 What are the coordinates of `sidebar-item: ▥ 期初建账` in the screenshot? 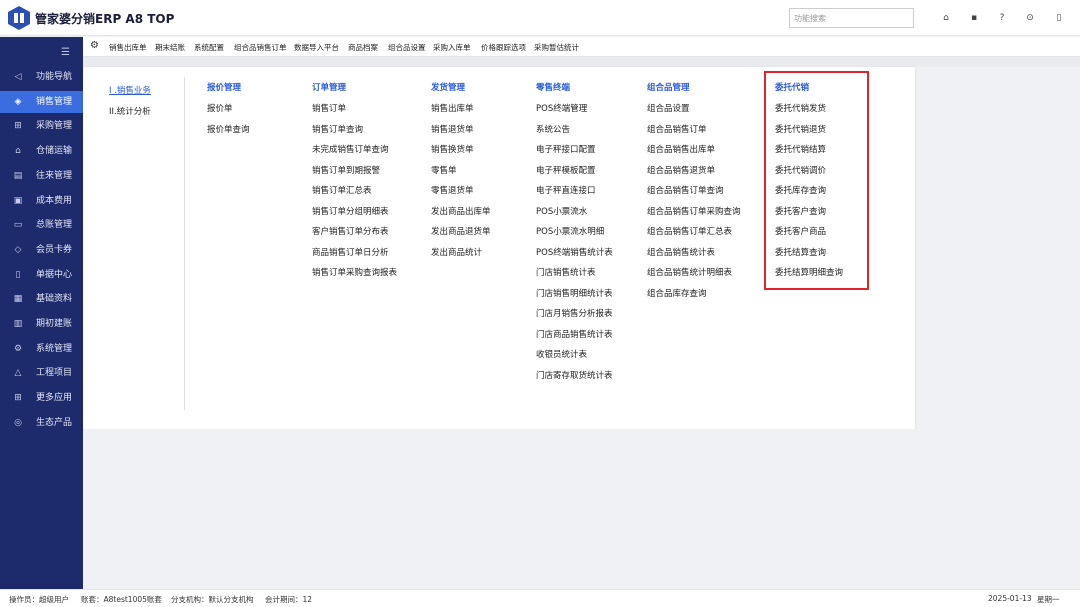 It's located at (41, 324).